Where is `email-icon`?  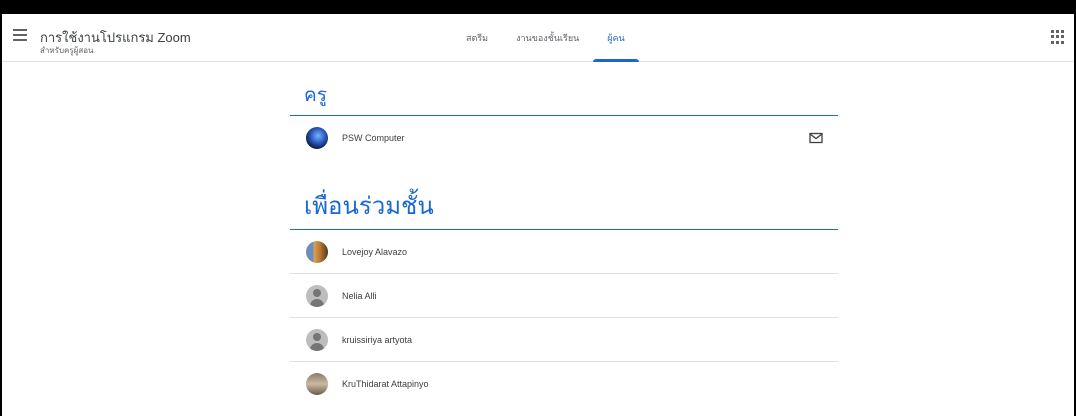
email-icon is located at coordinates (816, 138).